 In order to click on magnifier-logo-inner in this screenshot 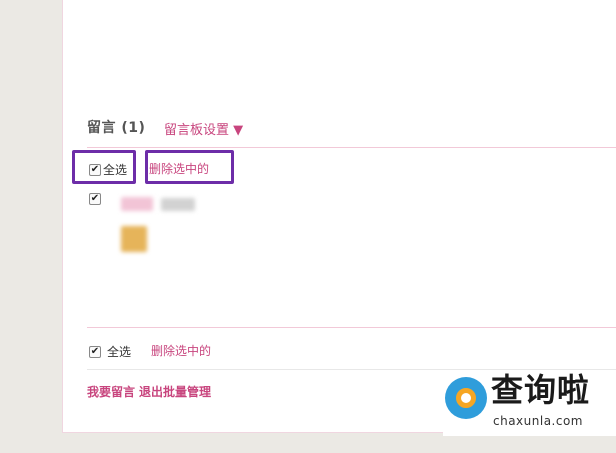, I will do `click(466, 398)`.